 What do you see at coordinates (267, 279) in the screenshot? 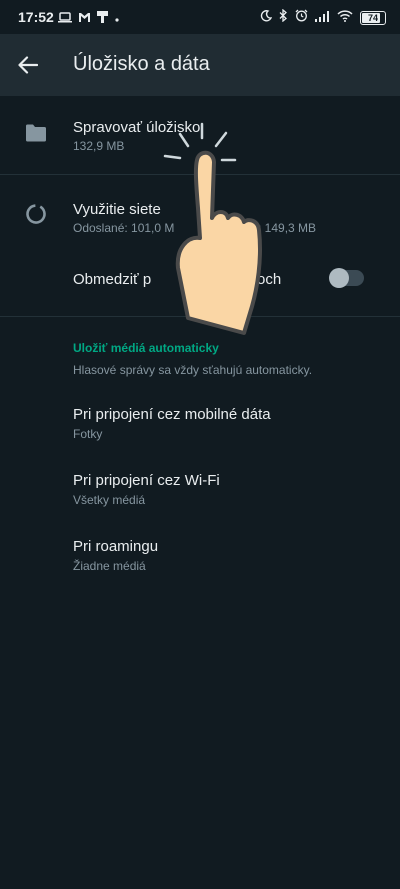
I see `limit-setting-label-end: roch` at bounding box center [267, 279].